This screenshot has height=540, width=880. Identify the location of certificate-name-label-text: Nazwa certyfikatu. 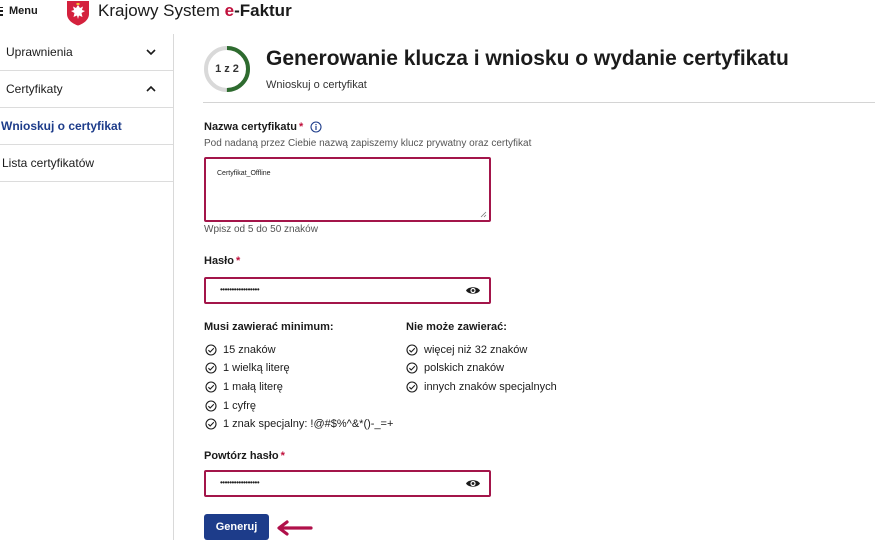
(250, 127).